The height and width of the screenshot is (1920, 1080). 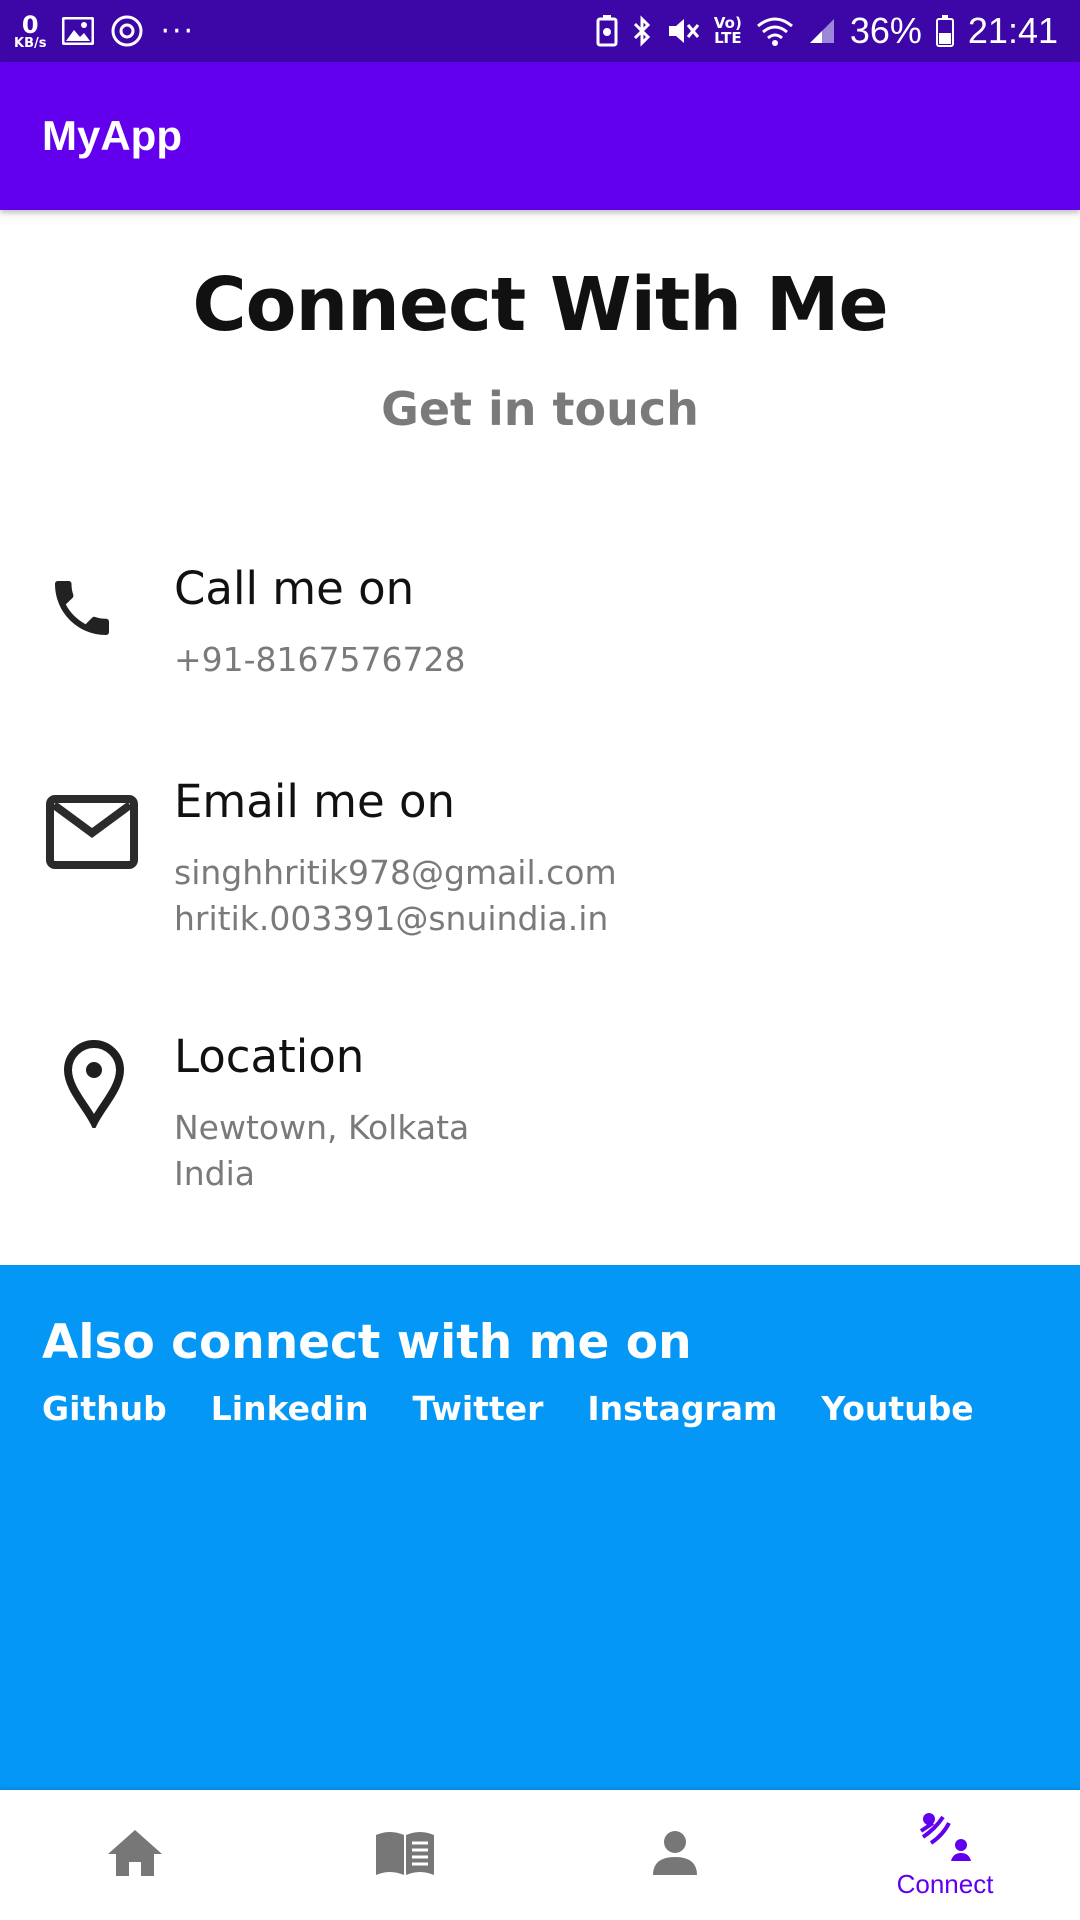 What do you see at coordinates (294, 588) in the screenshot?
I see `contact-heading: Call me on` at bounding box center [294, 588].